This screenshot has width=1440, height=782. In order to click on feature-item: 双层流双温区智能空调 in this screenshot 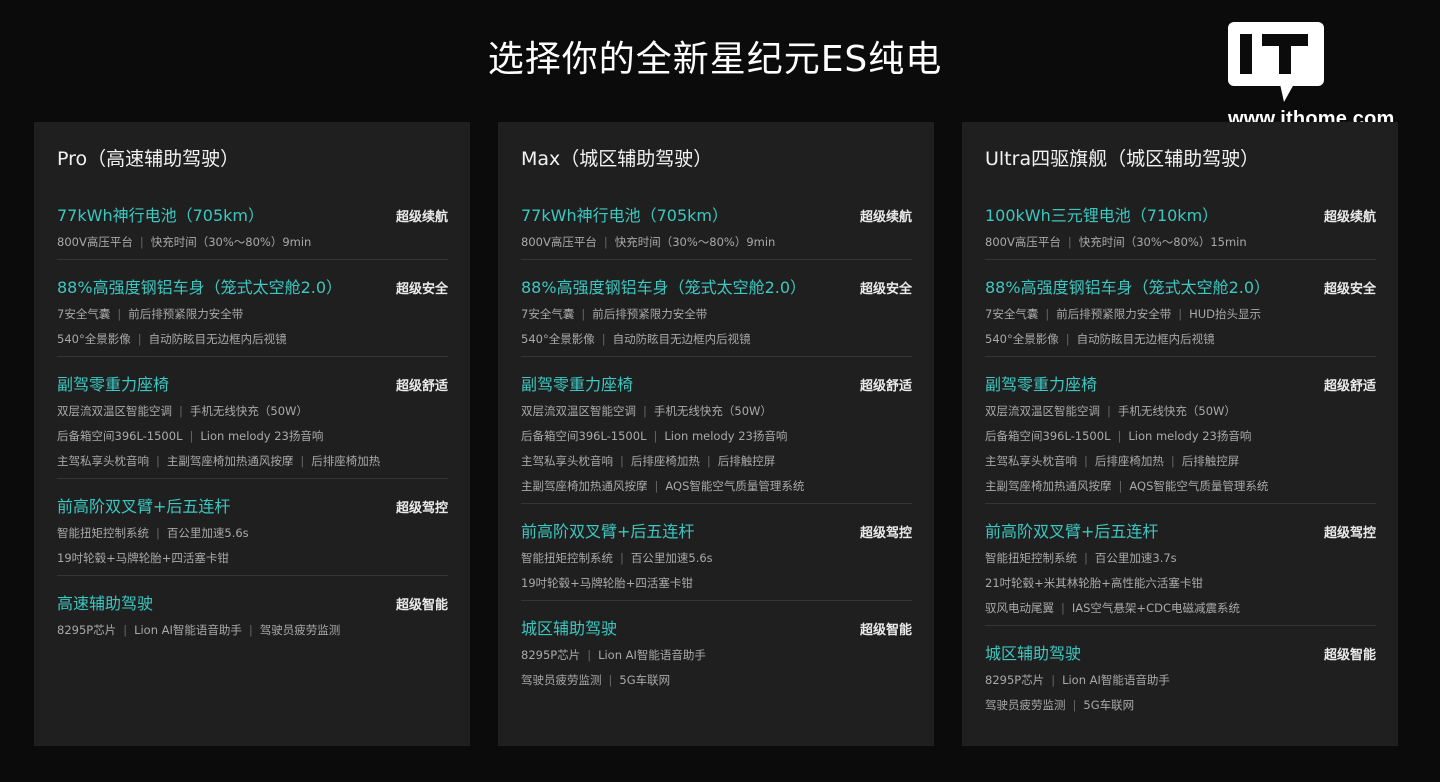, I will do `click(114, 411)`.